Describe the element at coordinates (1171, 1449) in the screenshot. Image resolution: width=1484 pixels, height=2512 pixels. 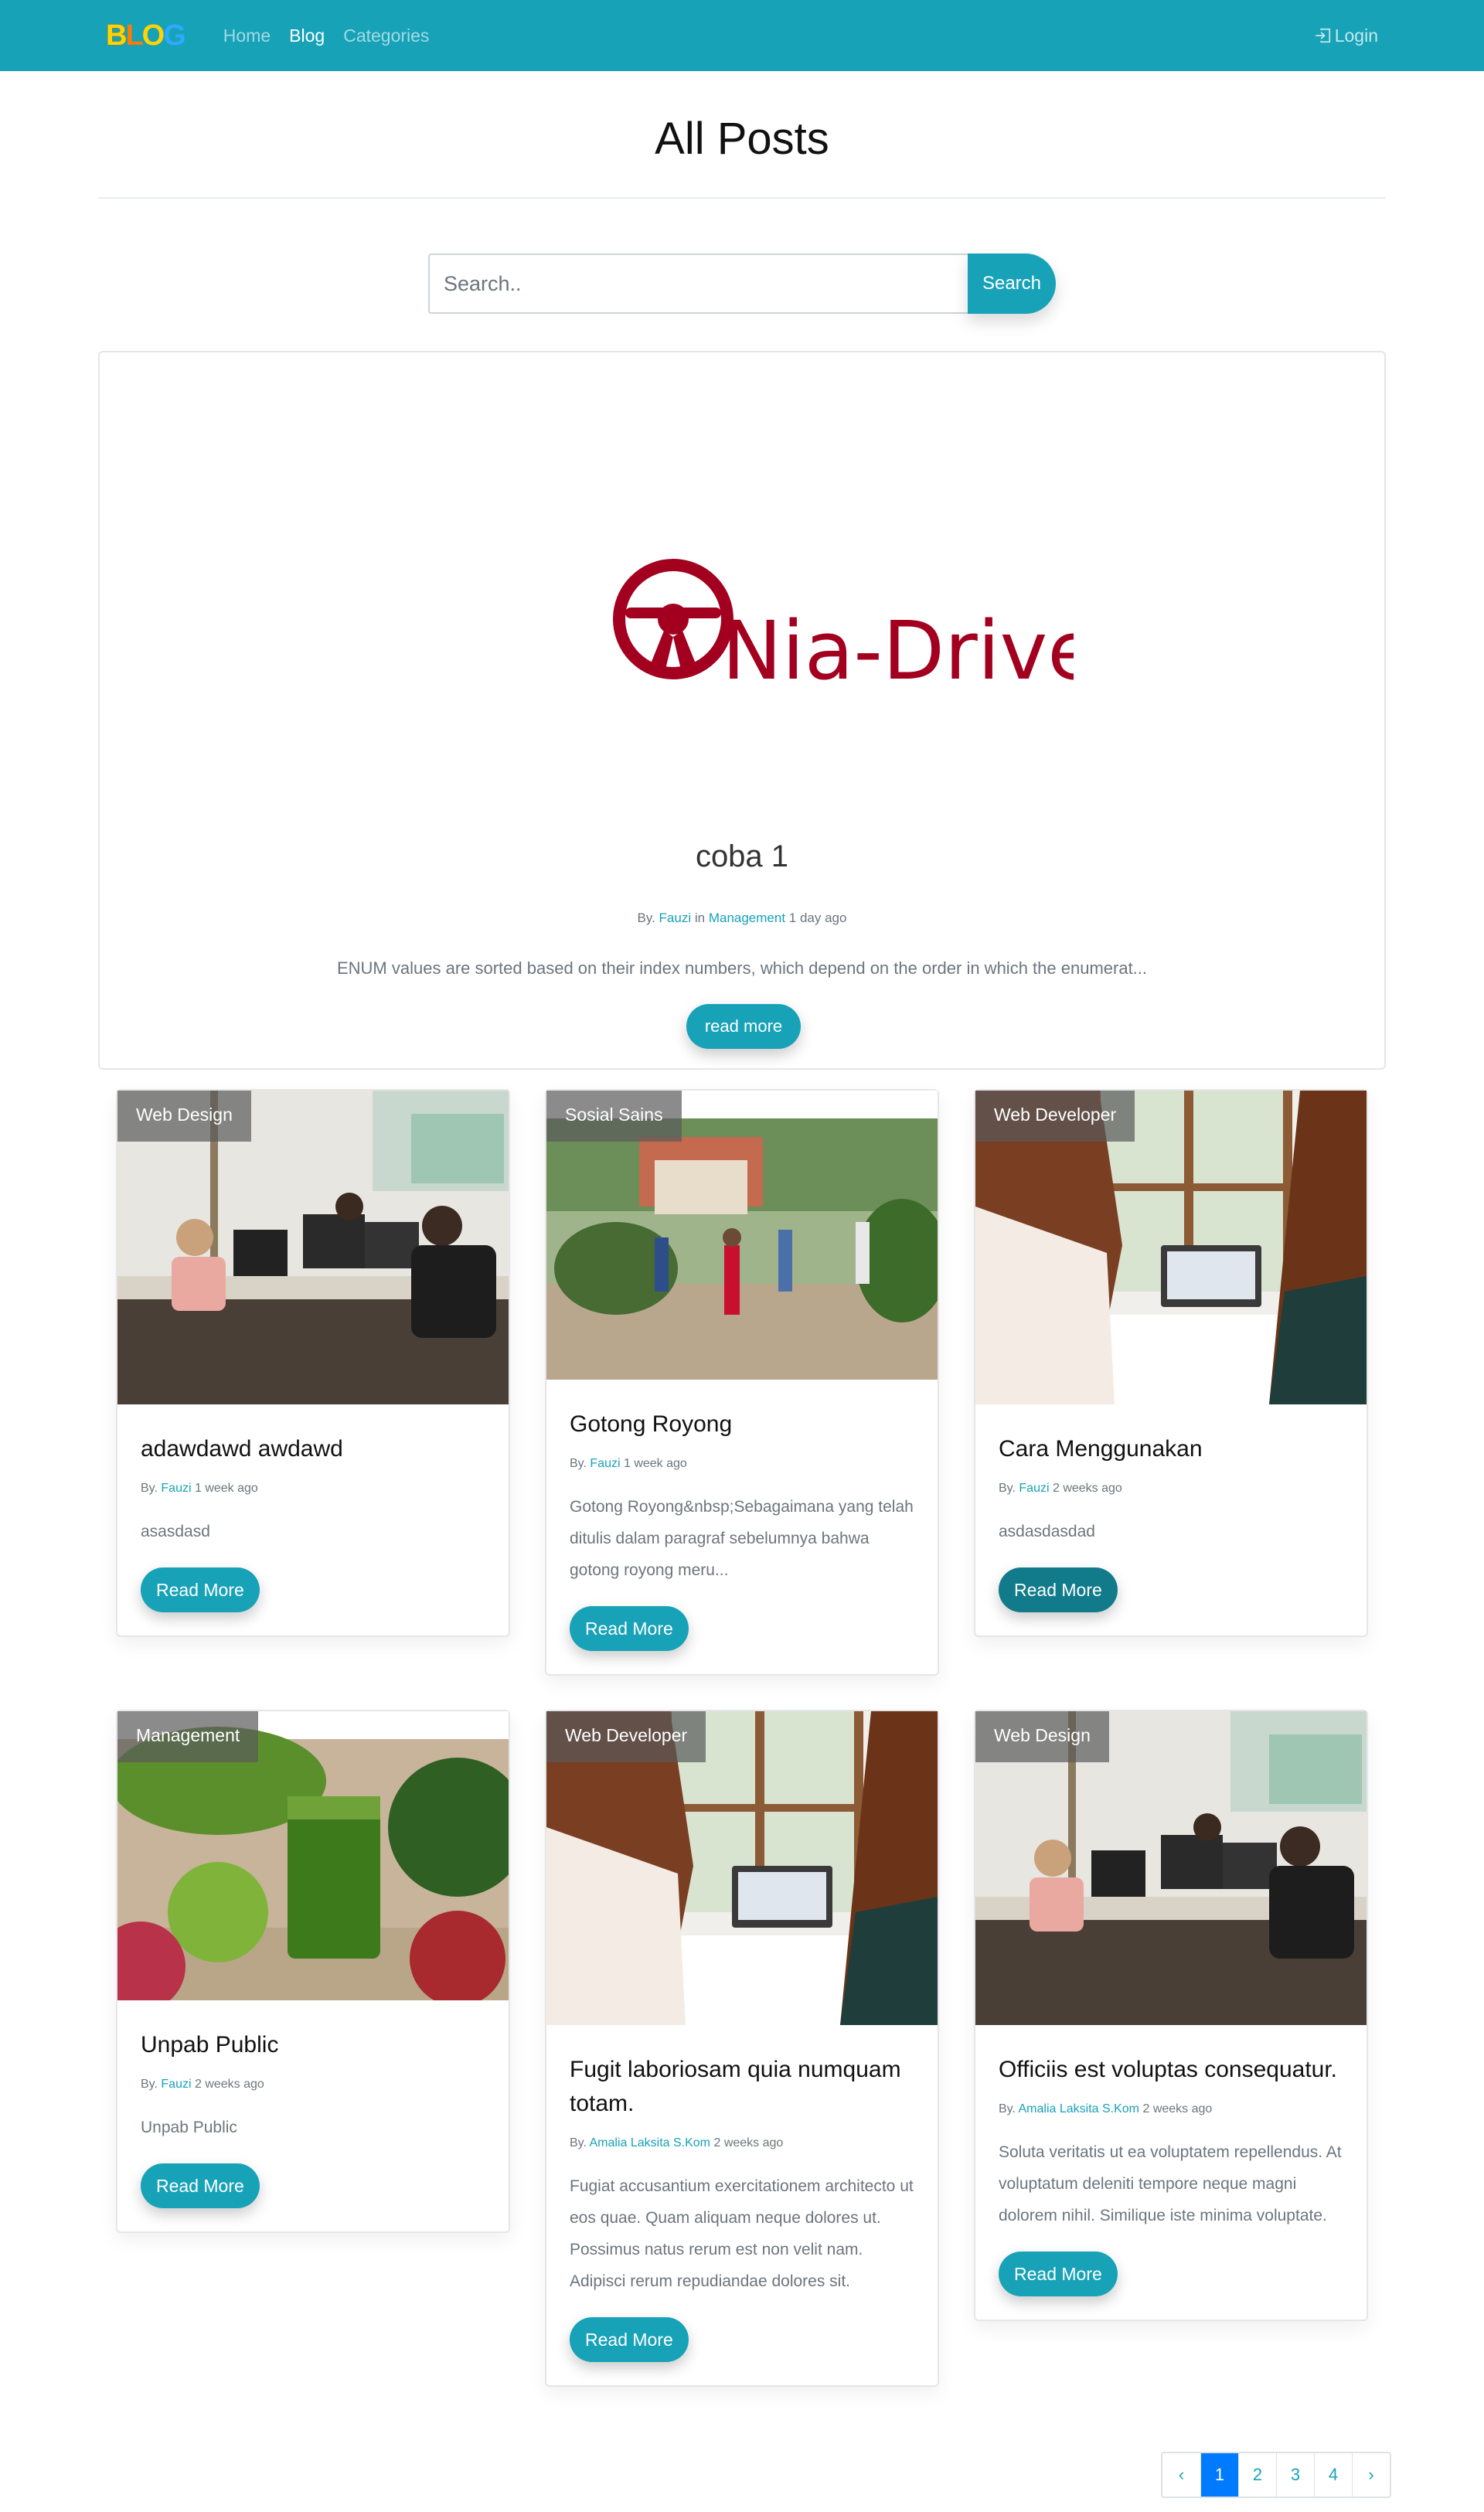
I see `post-title: Cara Menggunakan` at that location.